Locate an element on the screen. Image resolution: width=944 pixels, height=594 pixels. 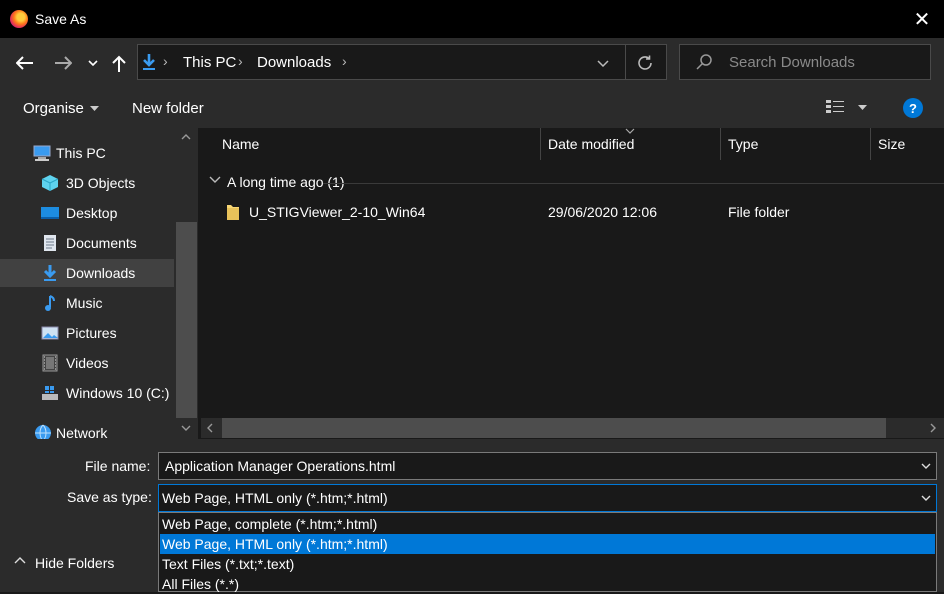
search-placeholder: Search Downloads is located at coordinates (792, 62).